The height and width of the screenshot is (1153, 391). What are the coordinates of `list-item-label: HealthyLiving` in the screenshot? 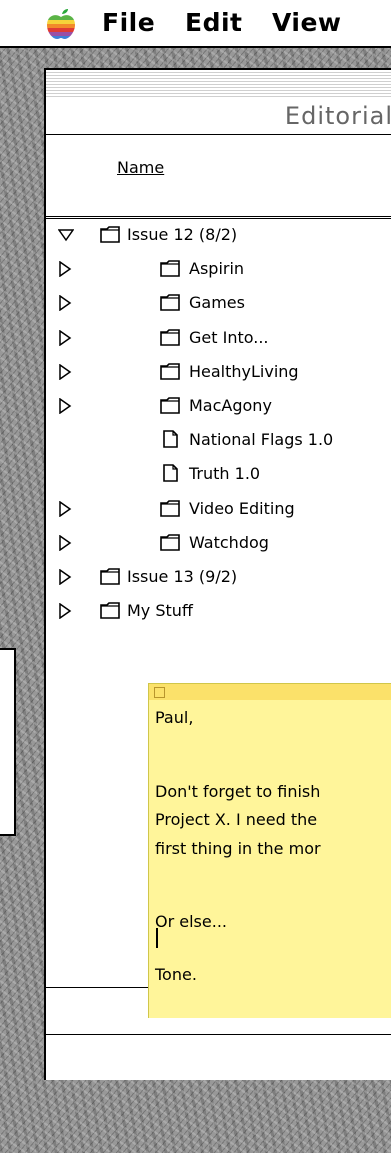 It's located at (244, 371).